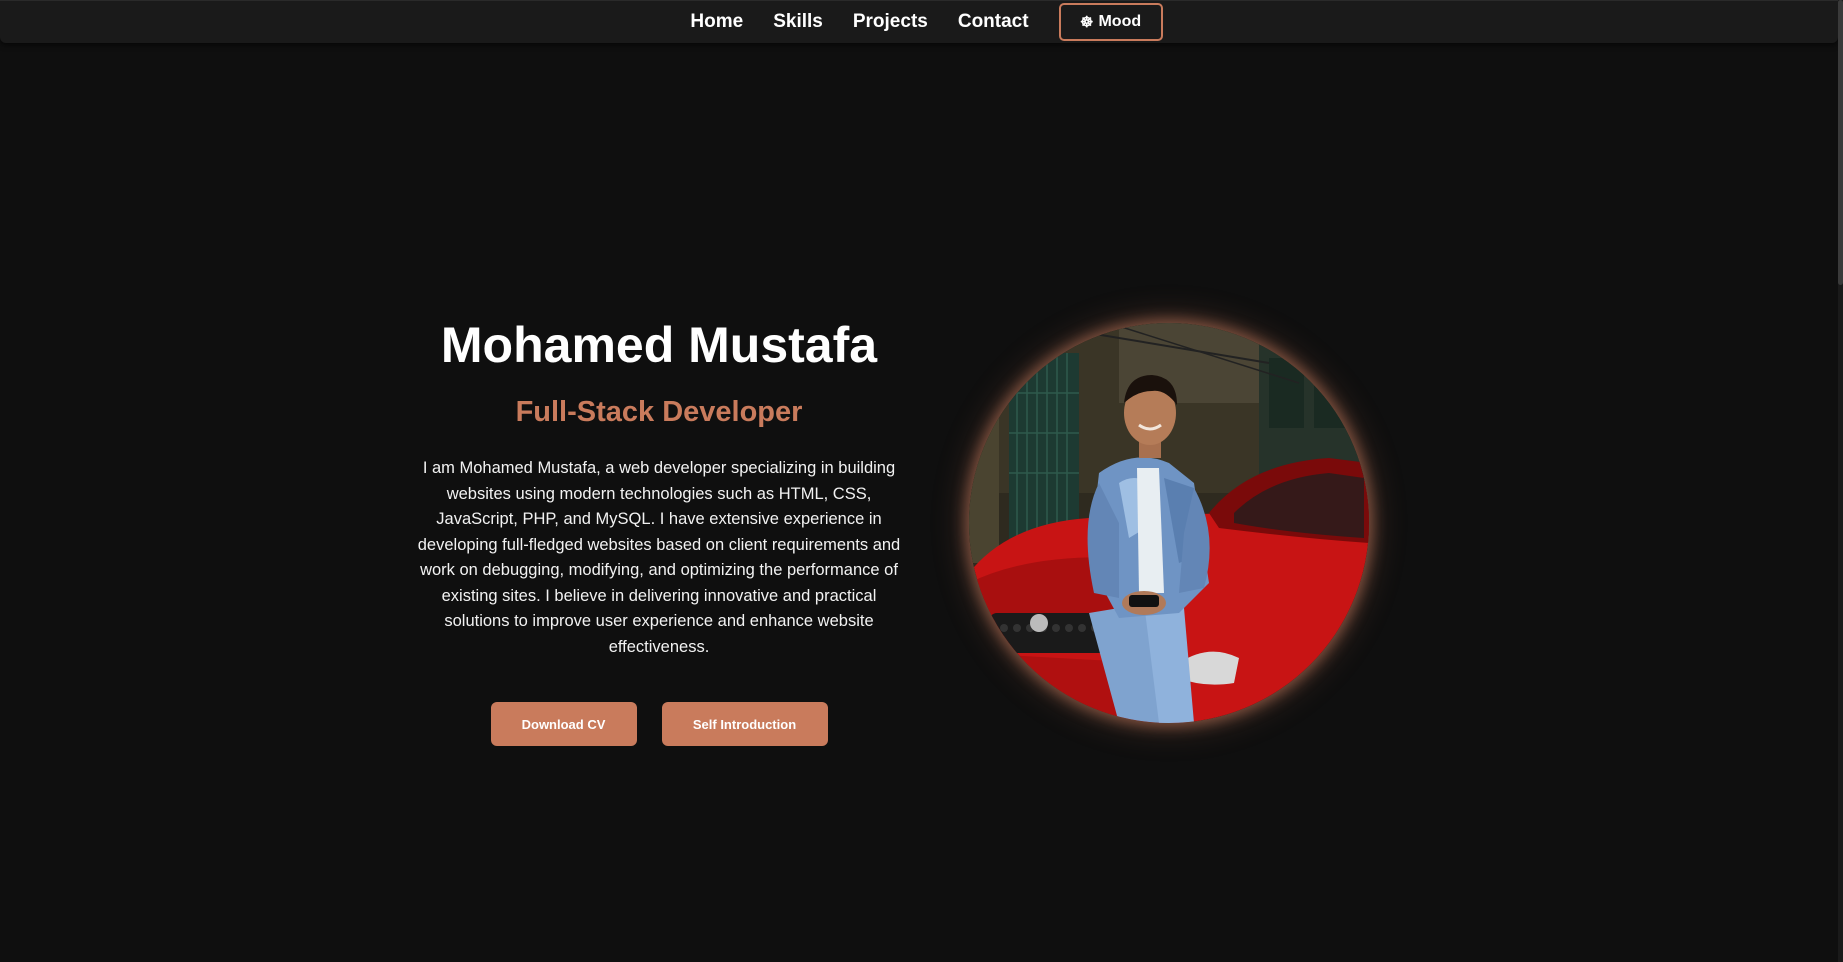 The image size is (1843, 962). I want to click on gear-icon: ☸, so click(1087, 22).